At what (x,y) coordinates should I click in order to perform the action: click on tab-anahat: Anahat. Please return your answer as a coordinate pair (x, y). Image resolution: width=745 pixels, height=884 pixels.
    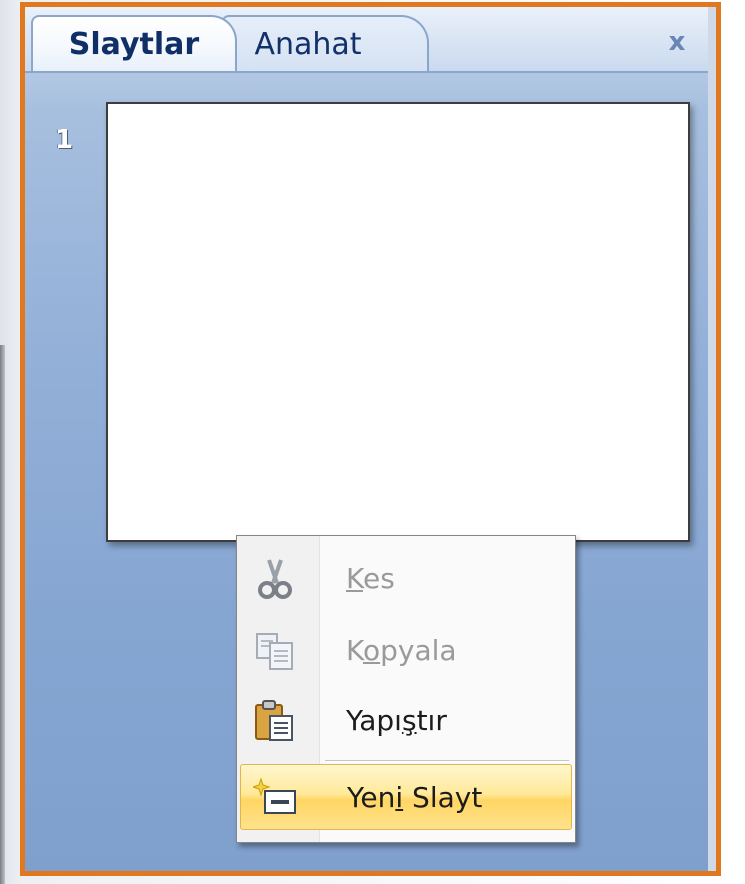
    Looking at the image, I should click on (325, 43).